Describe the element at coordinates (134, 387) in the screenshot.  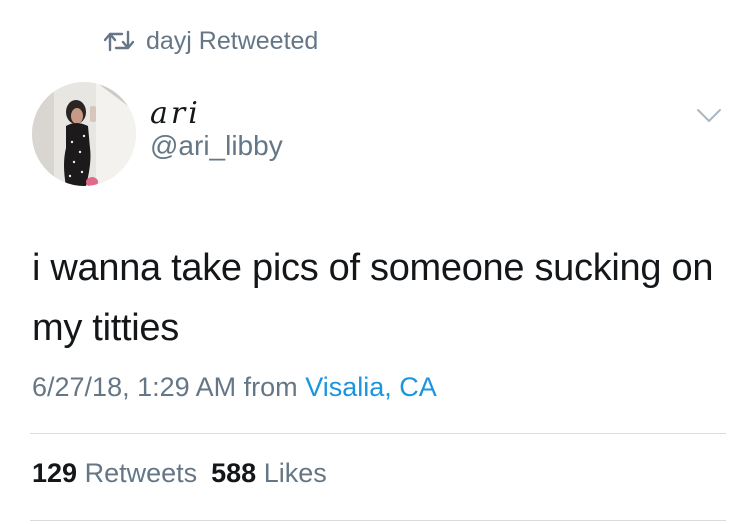
I see `tweet-timestamp: 6/27/18, 1:29 AM` at that location.